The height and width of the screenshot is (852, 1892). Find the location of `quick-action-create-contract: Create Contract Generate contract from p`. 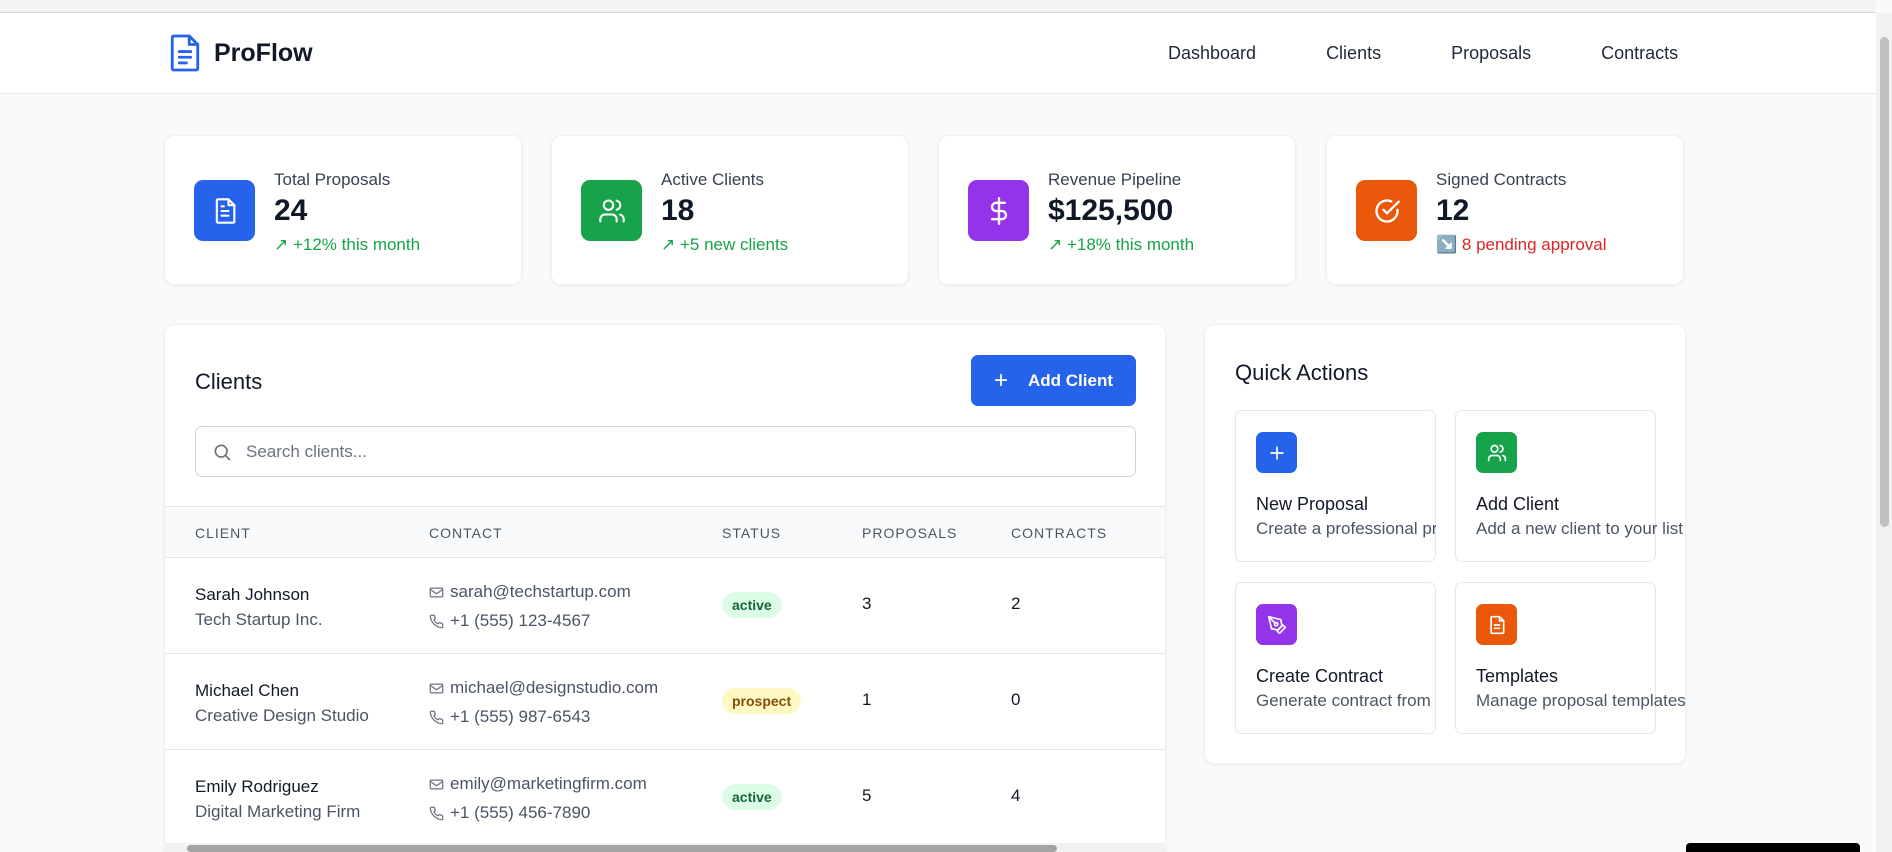

quick-action-create-contract: Create Contract Generate contract from p is located at coordinates (1335, 658).